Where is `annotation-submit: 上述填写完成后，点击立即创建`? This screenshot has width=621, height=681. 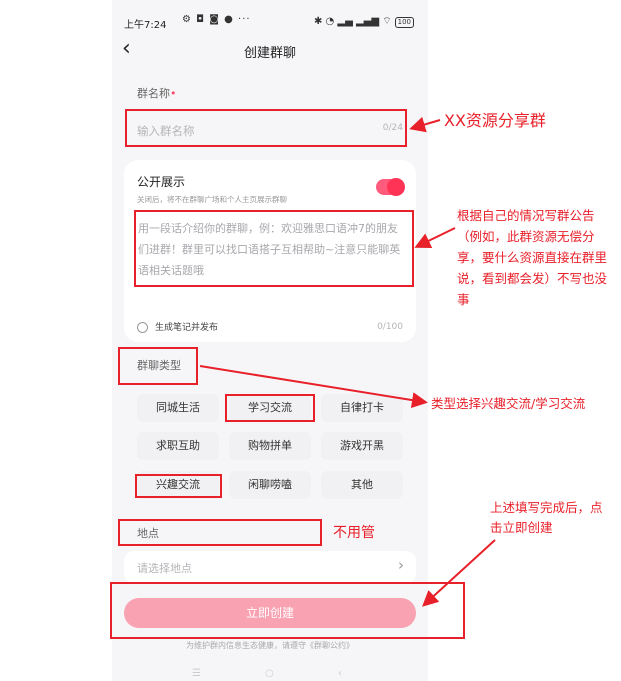 annotation-submit: 上述填写完成后，点击立即创建 is located at coordinates (546, 517).